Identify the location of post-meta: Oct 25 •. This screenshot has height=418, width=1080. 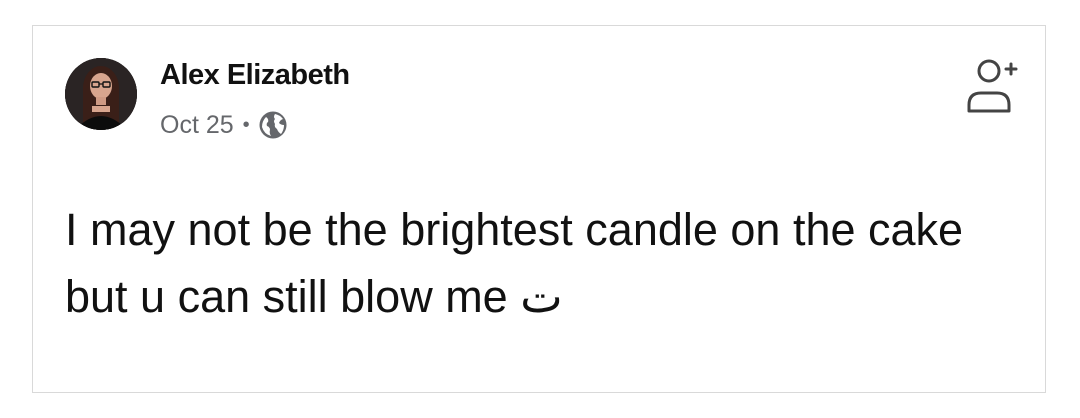
(224, 125).